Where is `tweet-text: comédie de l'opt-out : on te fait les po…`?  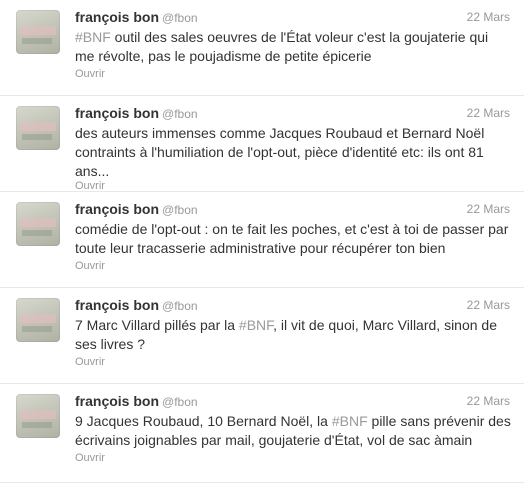
tweet-text: comédie de l'opt-out : on te fait les po… is located at coordinates (292, 238).